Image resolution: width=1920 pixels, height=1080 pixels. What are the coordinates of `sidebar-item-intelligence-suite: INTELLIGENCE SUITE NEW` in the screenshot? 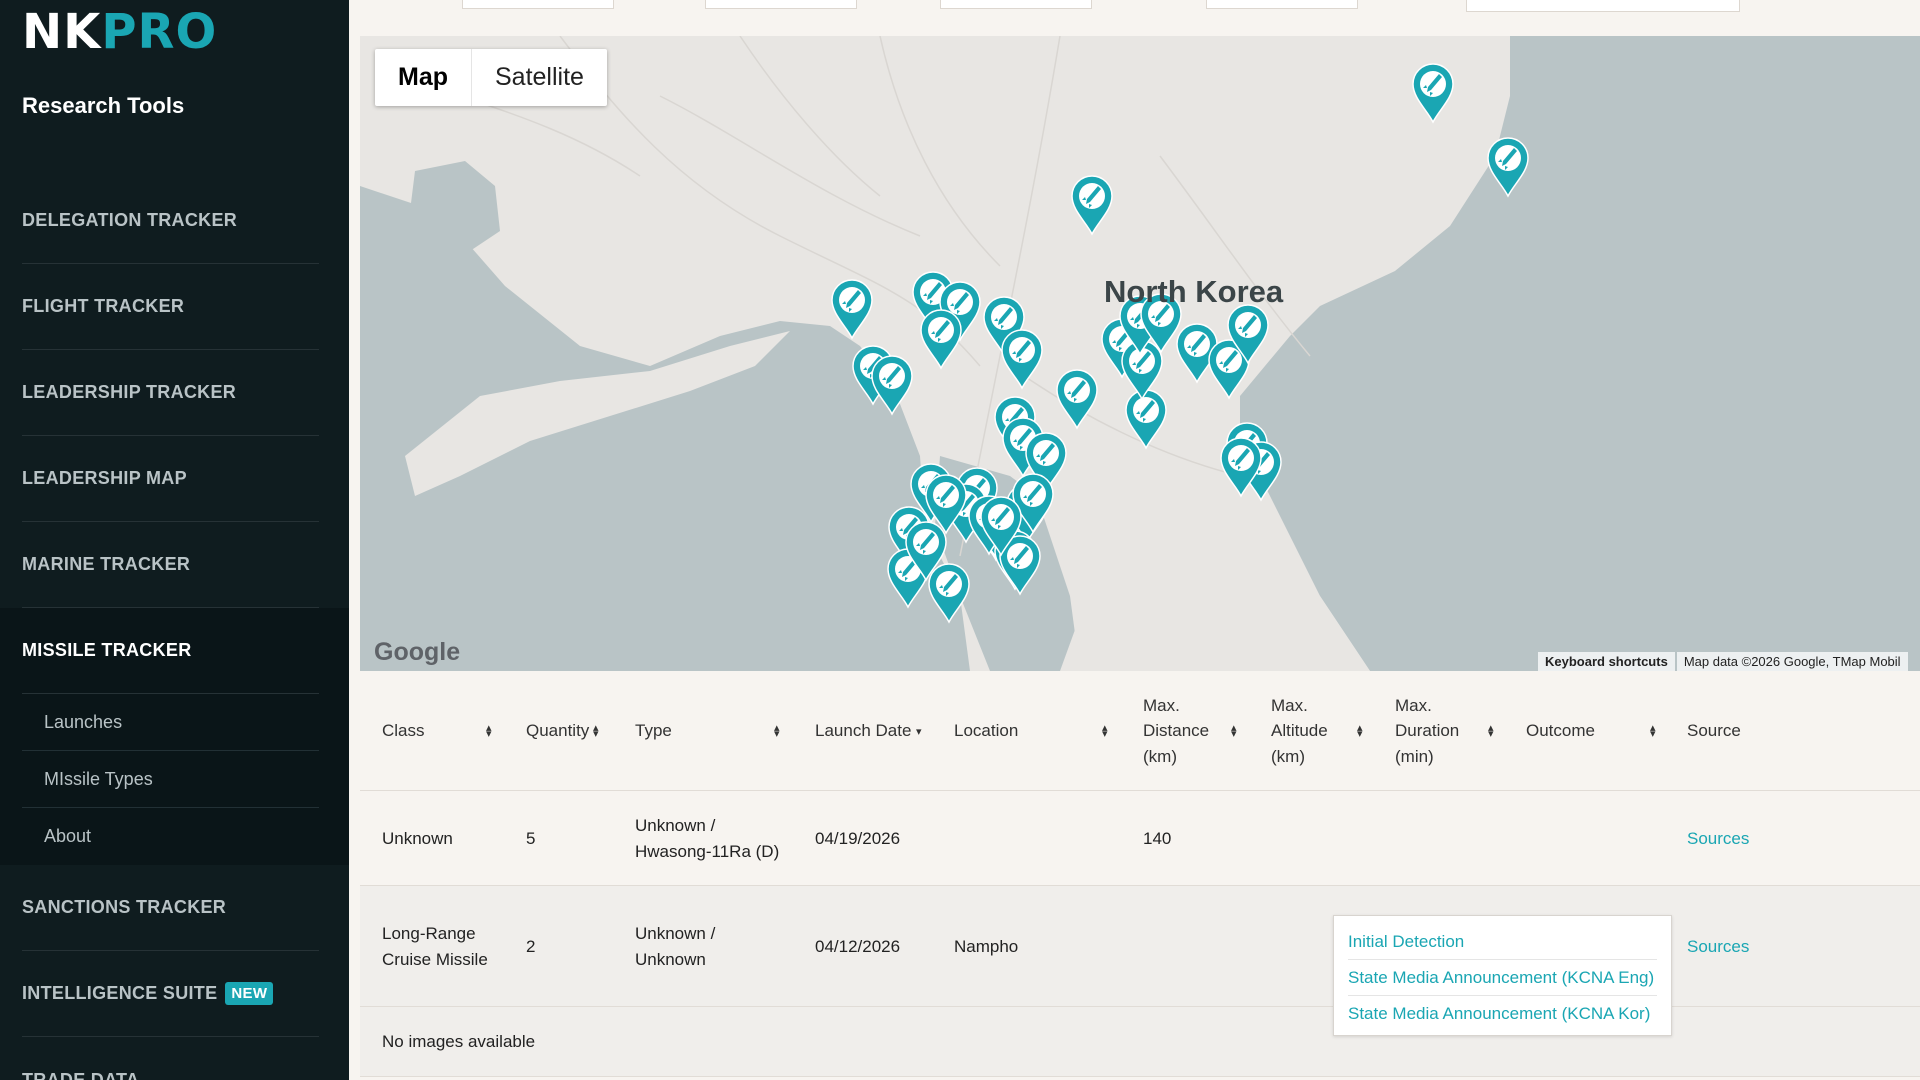 It's located at (170, 994).